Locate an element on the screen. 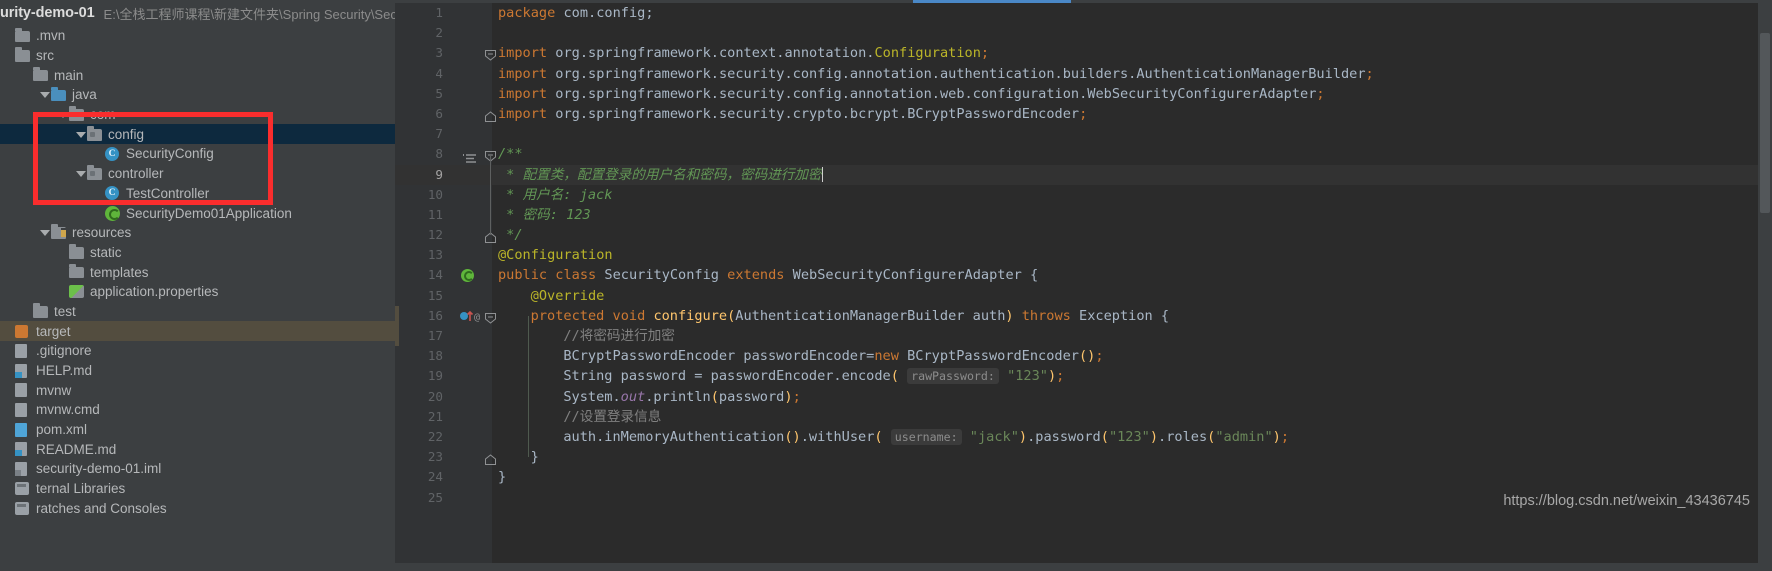 Image resolution: width=1772 pixels, height=571 pixels. tree-item-mvnw: mvnw is located at coordinates (197, 390).